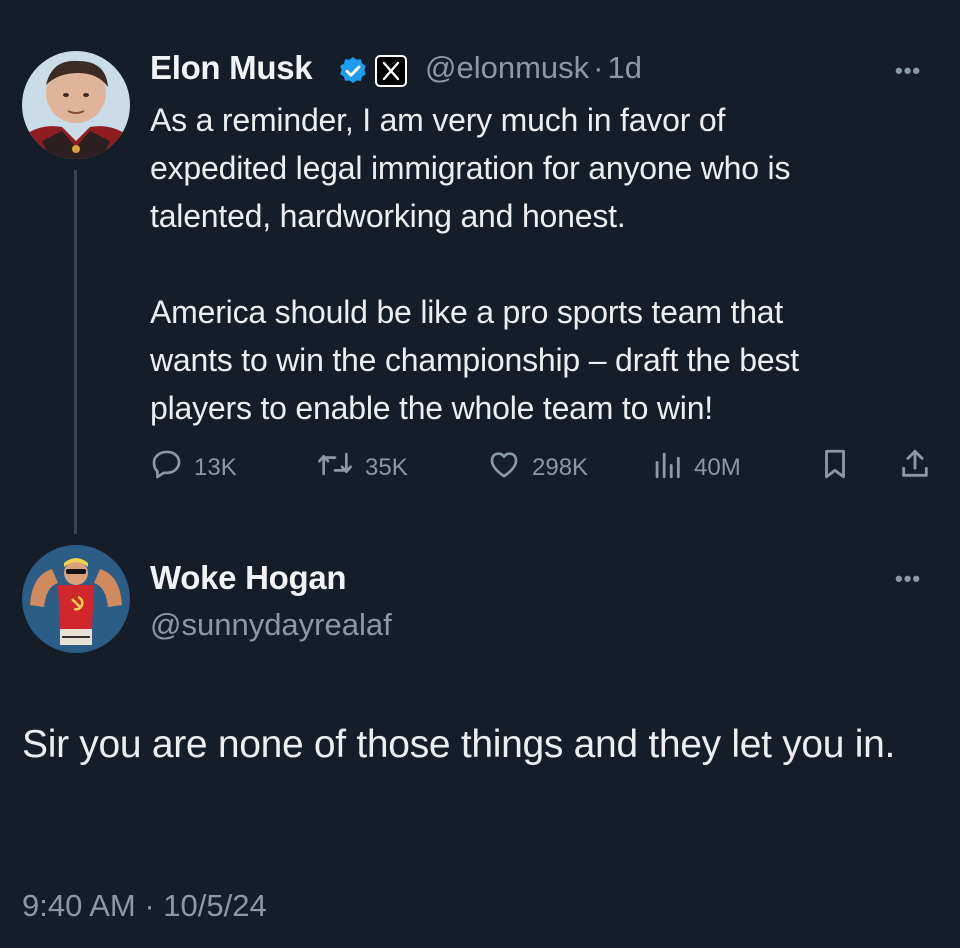 This screenshot has height=948, width=960. I want to click on reply-button: 13K, so click(193, 467).